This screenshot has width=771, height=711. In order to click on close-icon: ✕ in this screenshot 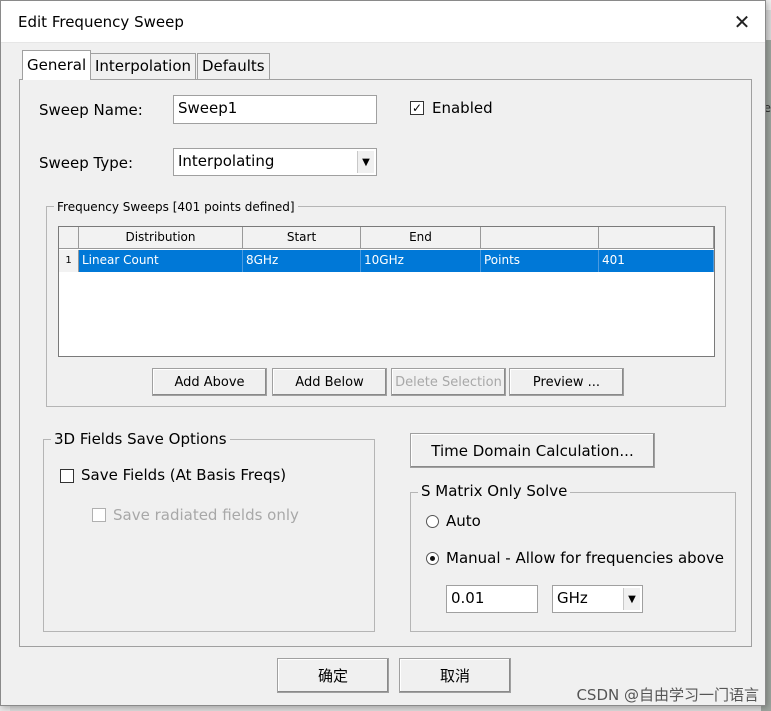, I will do `click(742, 22)`.